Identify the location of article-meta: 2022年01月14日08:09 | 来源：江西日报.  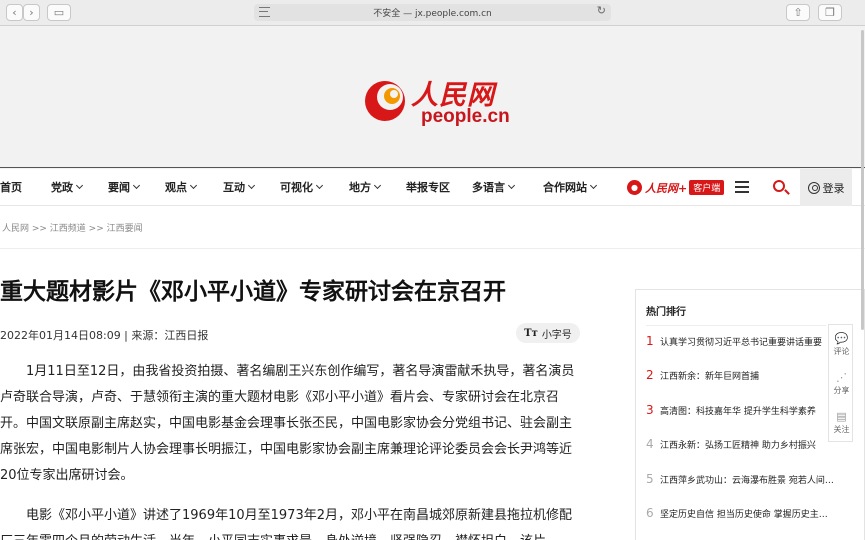
(104, 335).